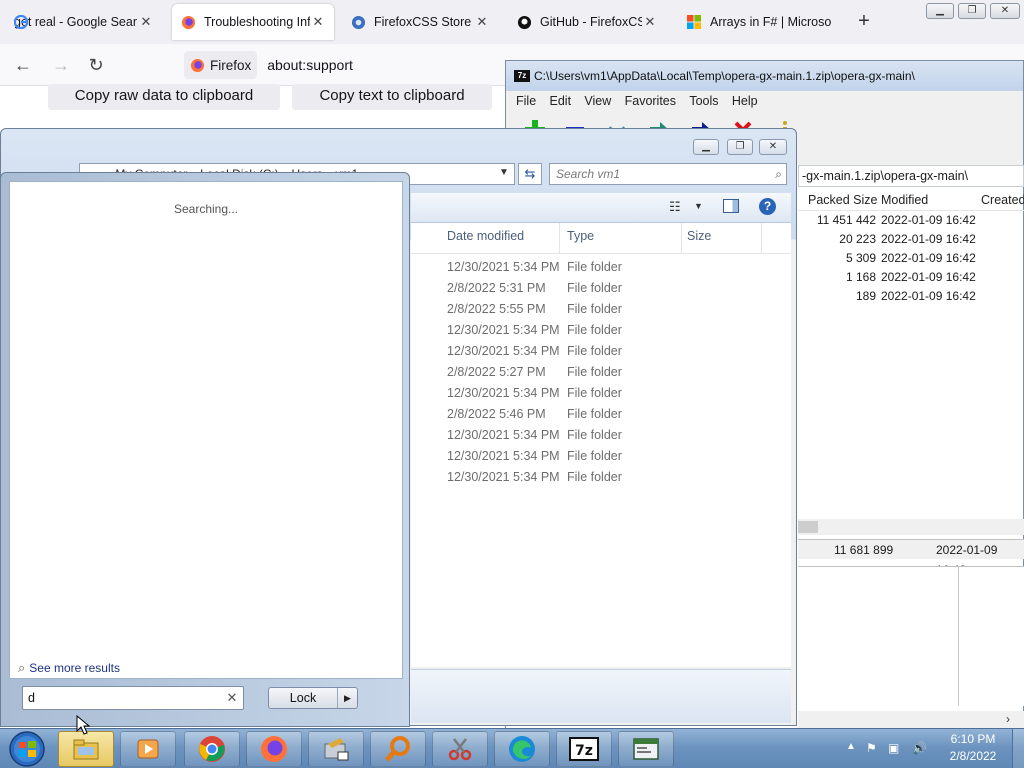  I want to click on taskbar-explorer, so click(86, 749).